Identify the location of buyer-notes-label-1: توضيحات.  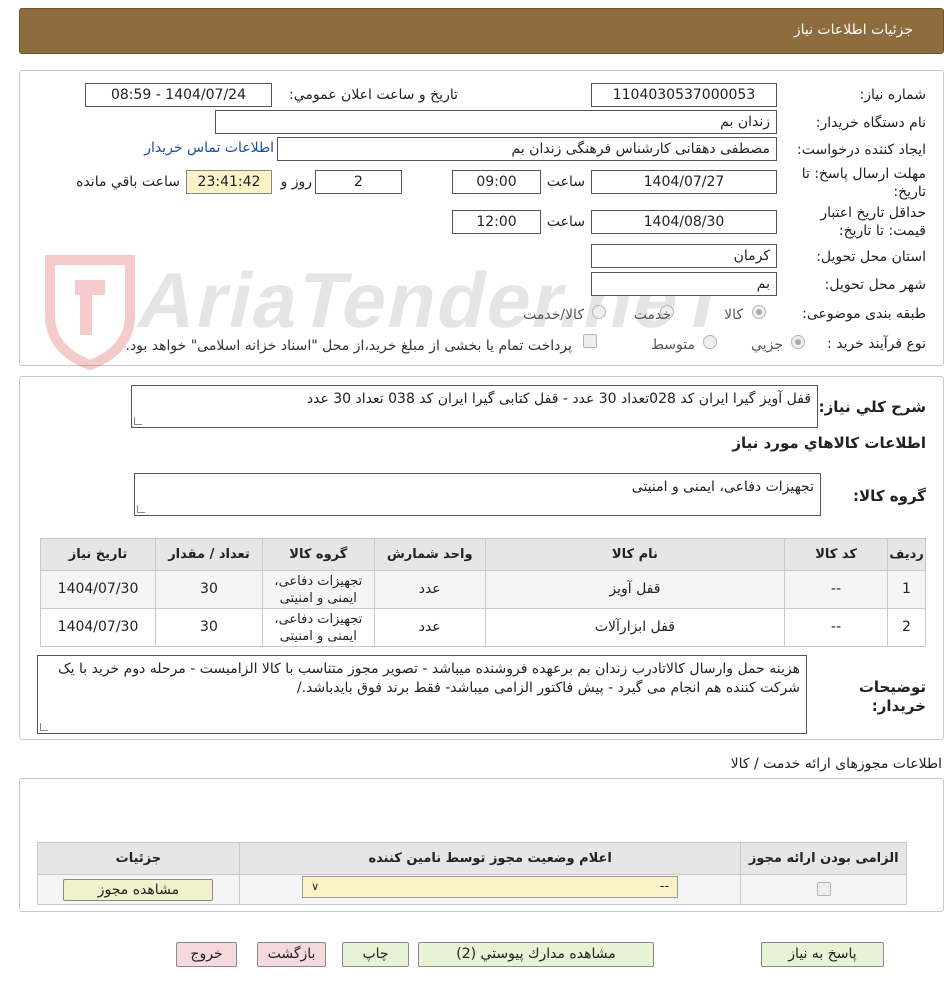
(892, 687).